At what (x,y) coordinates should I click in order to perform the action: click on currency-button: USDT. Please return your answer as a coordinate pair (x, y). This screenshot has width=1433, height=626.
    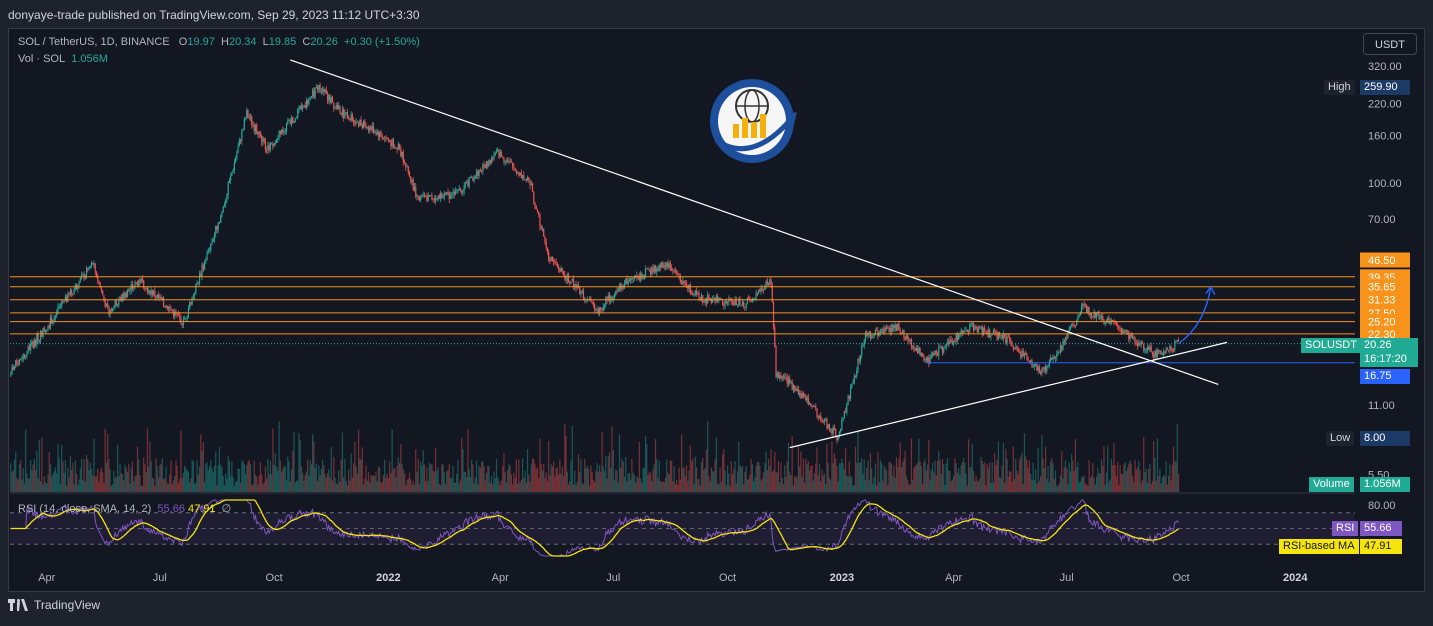
    Looking at the image, I should click on (1390, 44).